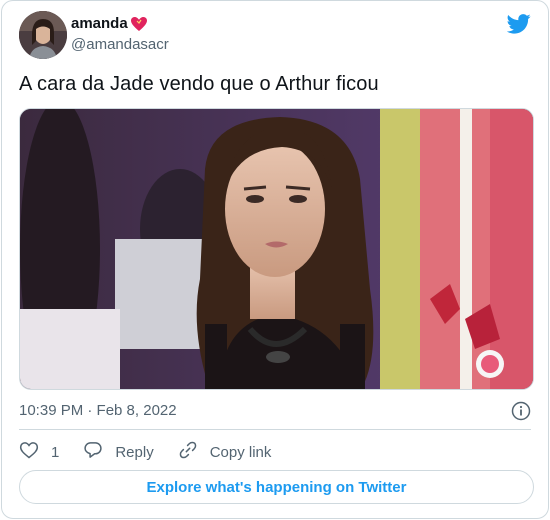 This screenshot has height=520, width=550. What do you see at coordinates (139, 24) in the screenshot?
I see `heart-icon` at bounding box center [139, 24].